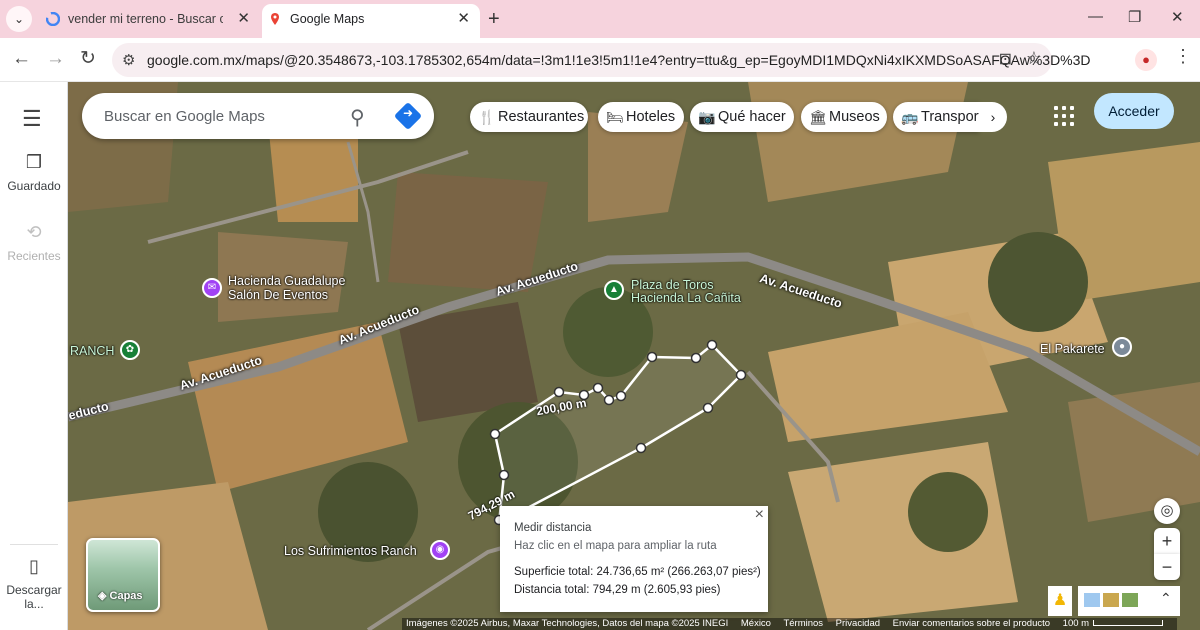 Image resolution: width=1200 pixels, height=630 pixels. I want to click on tab-google-search: vender mi terreno - Buscar con Google ✕, so click(150, 21).